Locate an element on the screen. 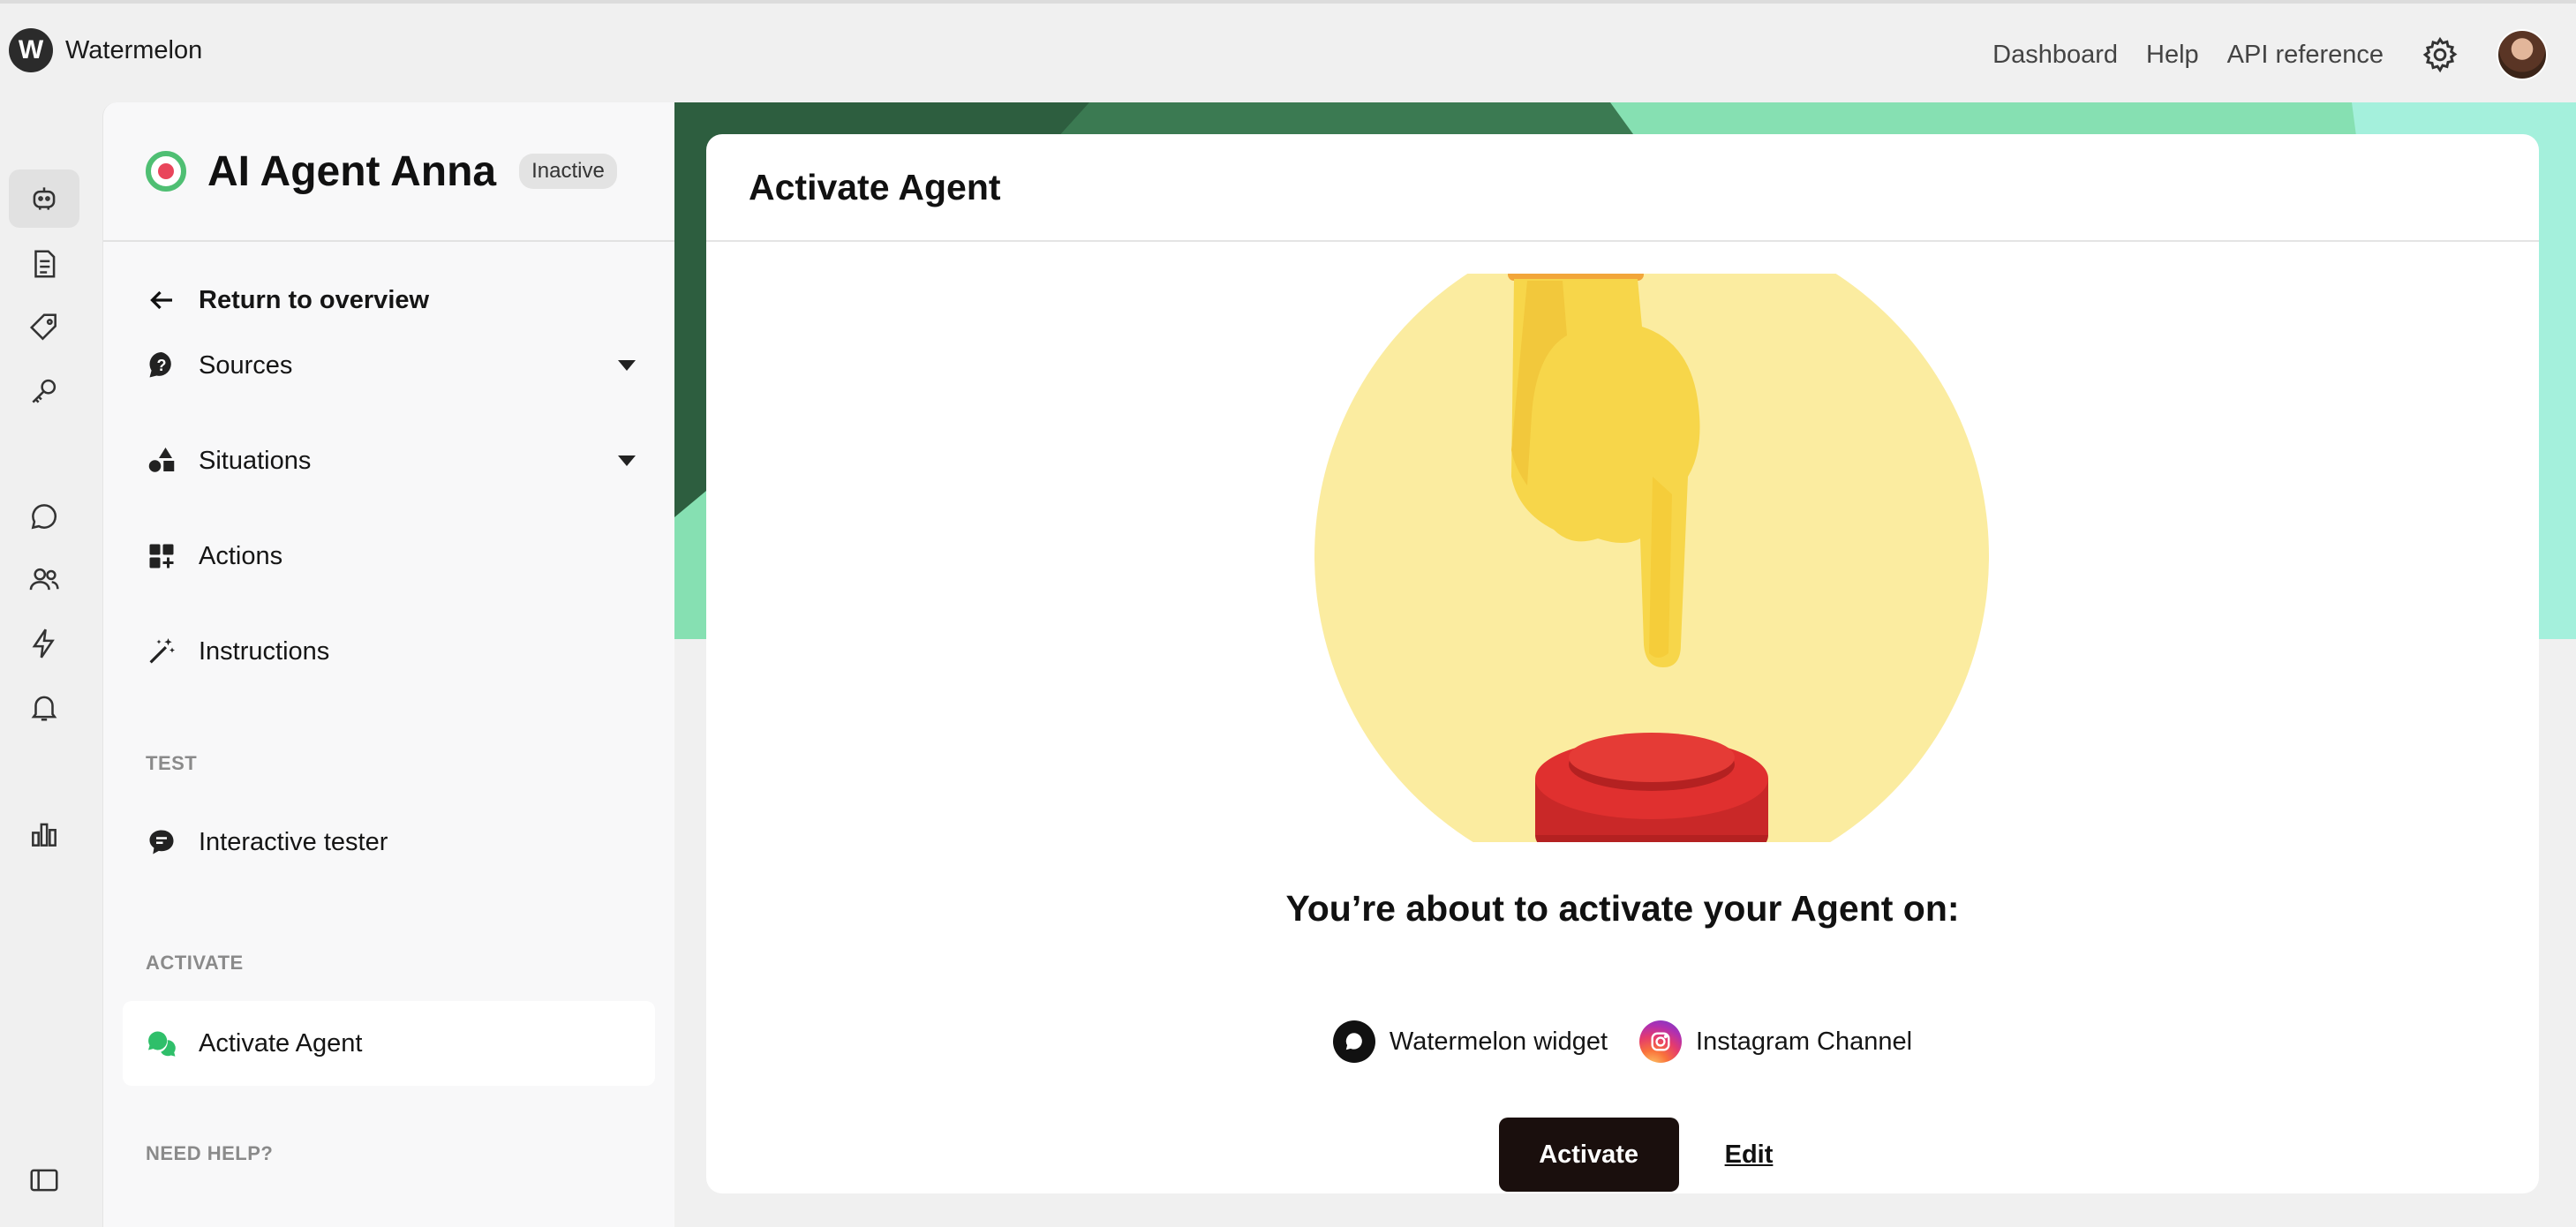 Image resolution: width=2576 pixels, height=1227 pixels. lightning-icon is located at coordinates (44, 644).